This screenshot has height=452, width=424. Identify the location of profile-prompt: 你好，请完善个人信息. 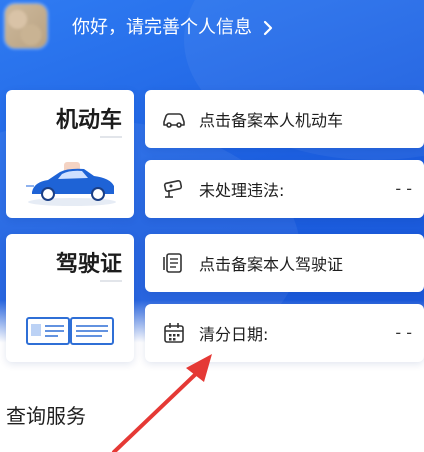
(174, 28).